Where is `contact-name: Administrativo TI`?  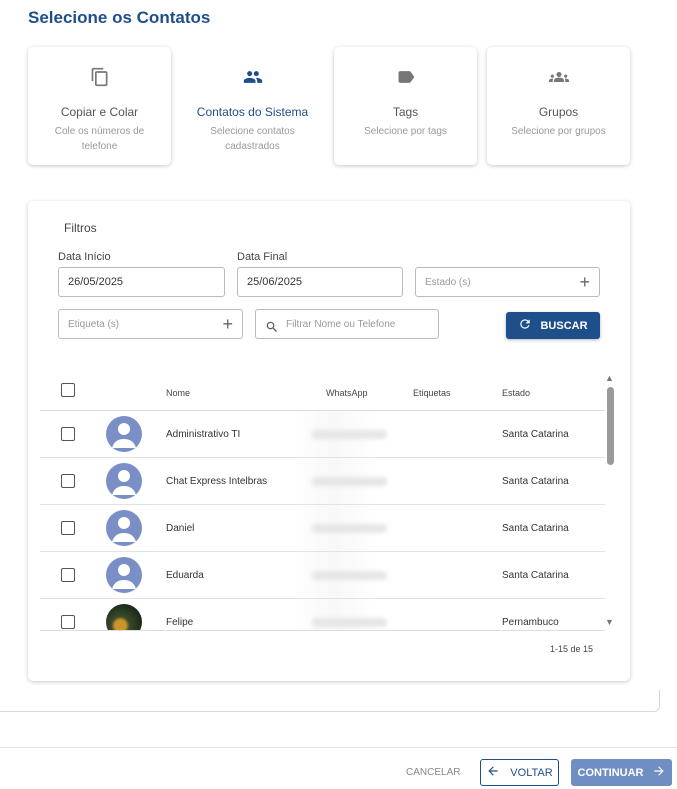 contact-name: Administrativo TI is located at coordinates (203, 434).